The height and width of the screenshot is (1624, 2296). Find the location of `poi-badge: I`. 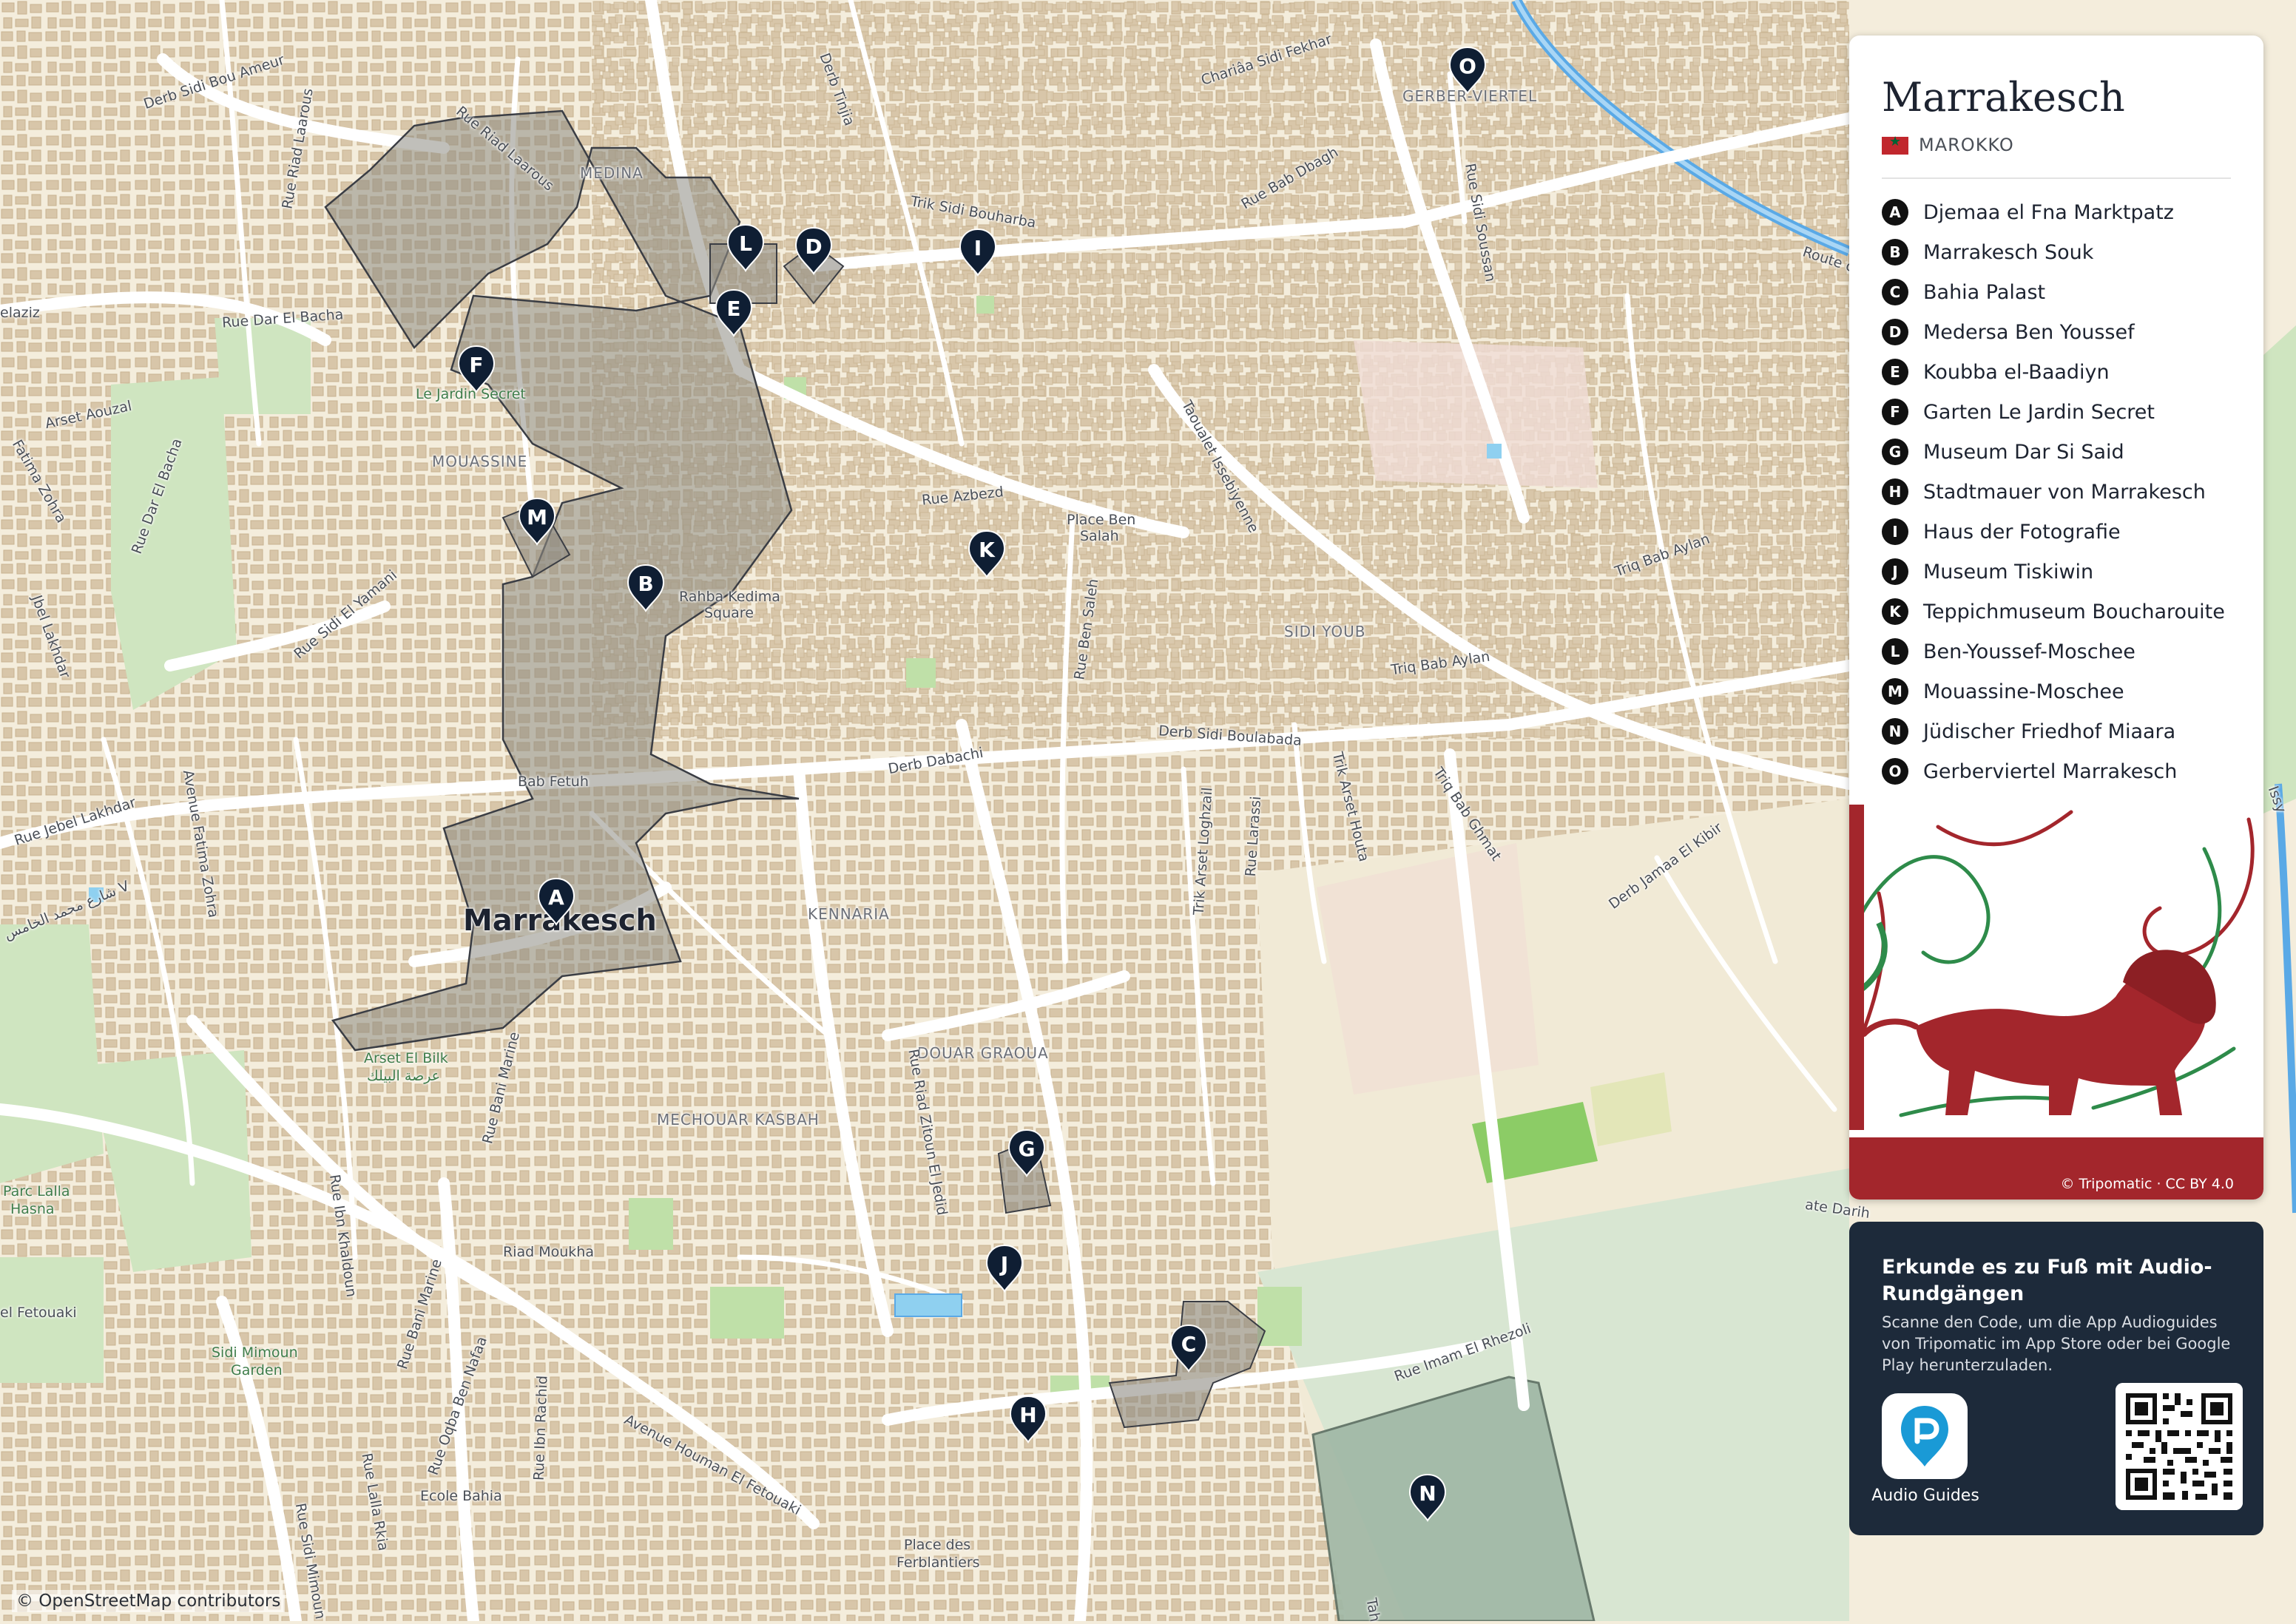

poi-badge: I is located at coordinates (1895, 531).